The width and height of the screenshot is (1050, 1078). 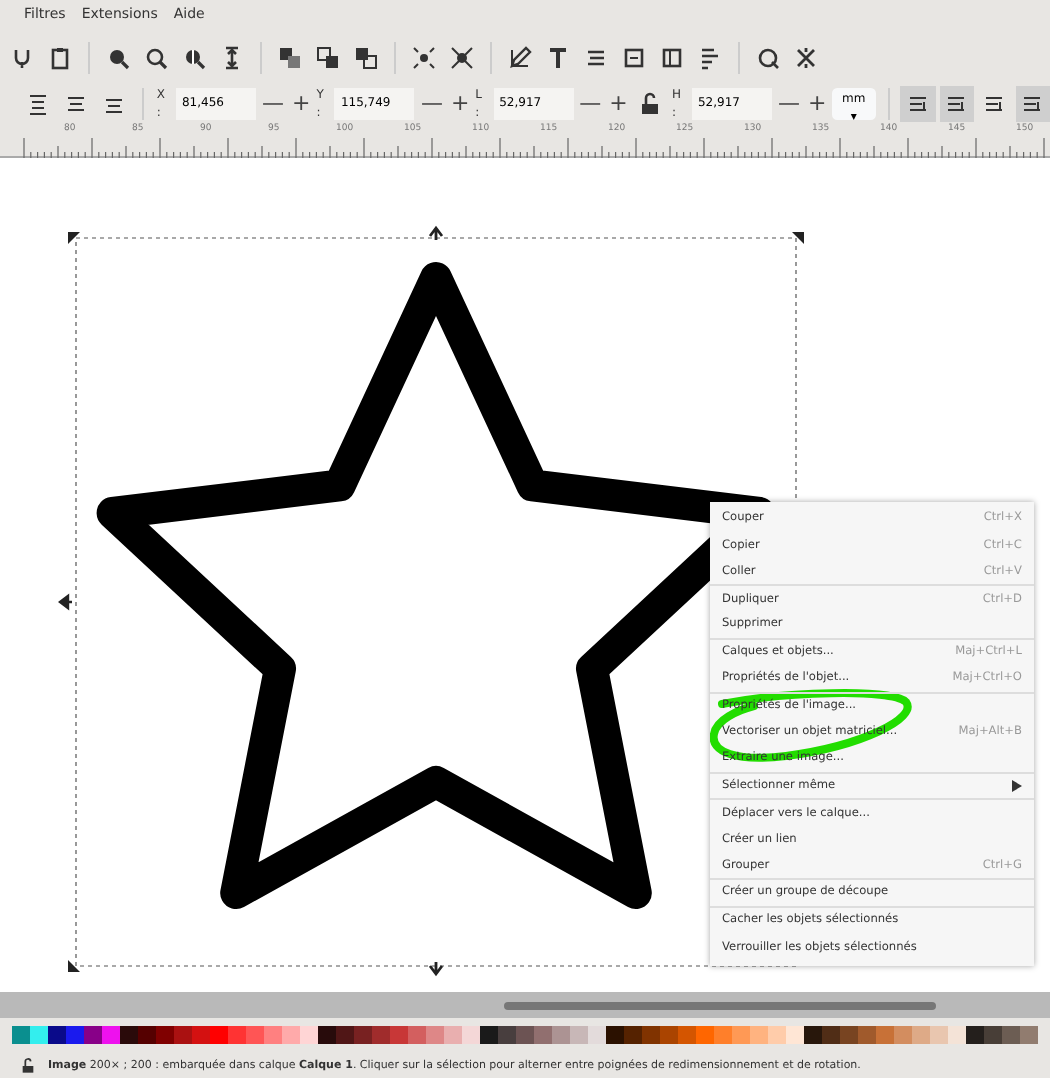 What do you see at coordinates (1017, 786) in the screenshot?
I see `submenu-arrow-icon` at bounding box center [1017, 786].